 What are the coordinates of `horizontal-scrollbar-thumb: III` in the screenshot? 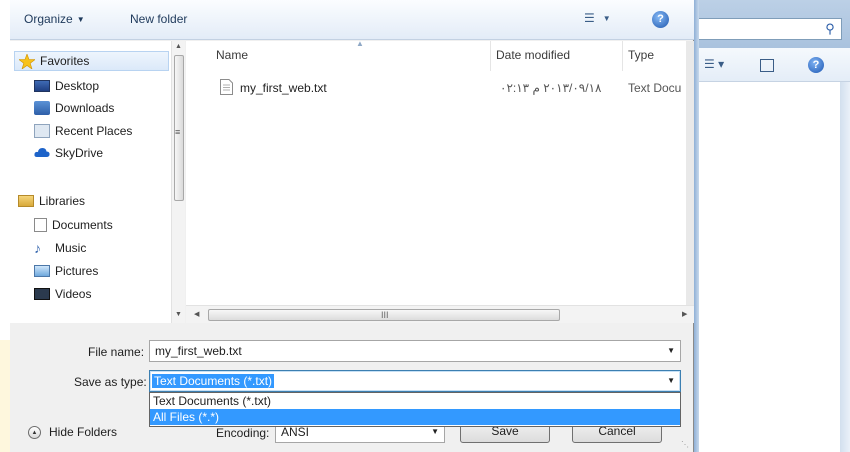 It's located at (384, 315).